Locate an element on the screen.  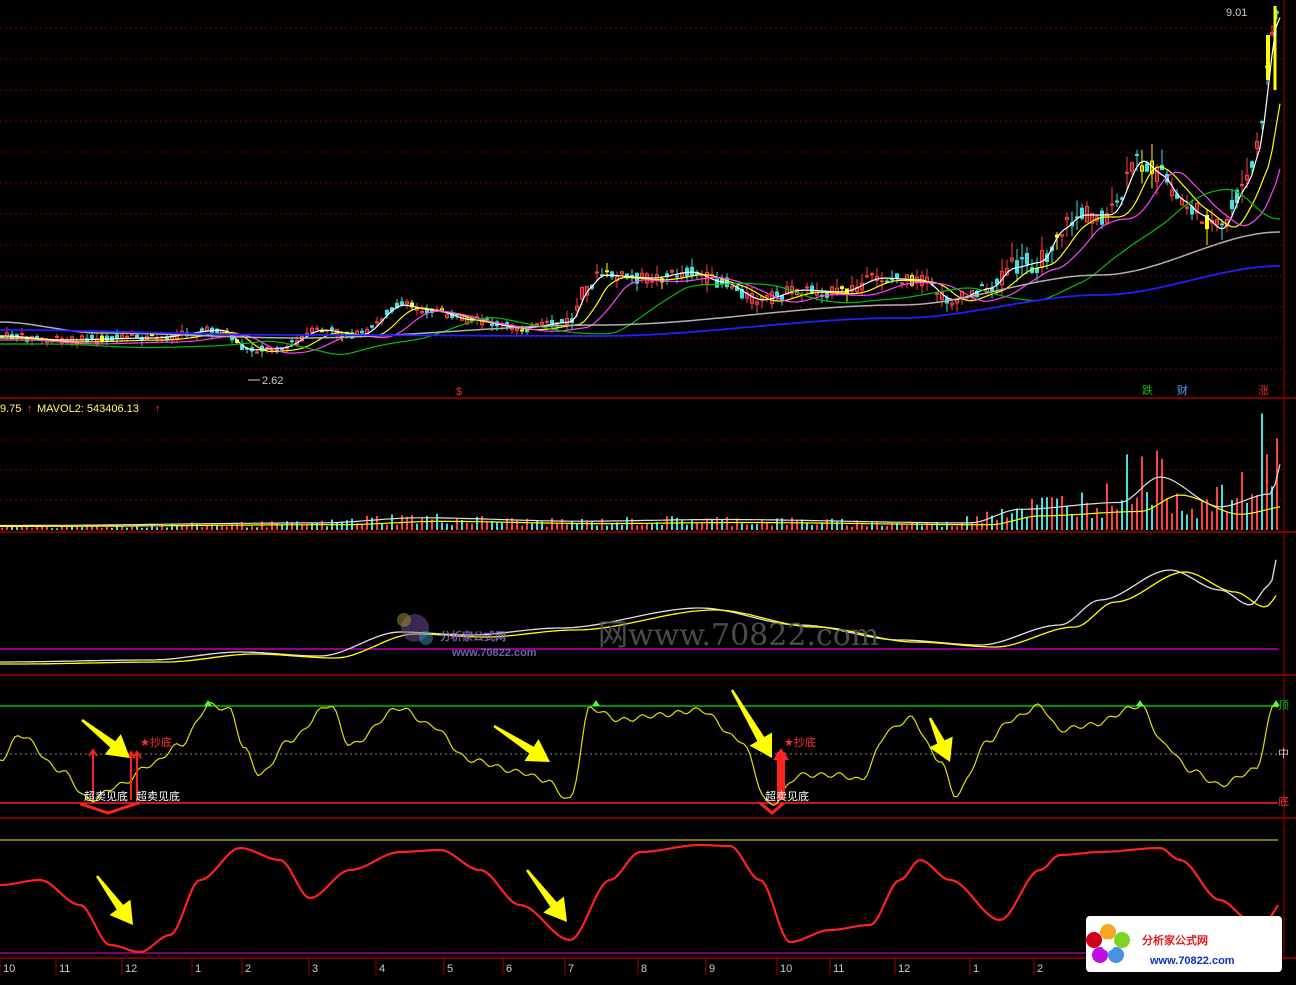
tag-zhang: 涨 is located at coordinates (1263, 390).